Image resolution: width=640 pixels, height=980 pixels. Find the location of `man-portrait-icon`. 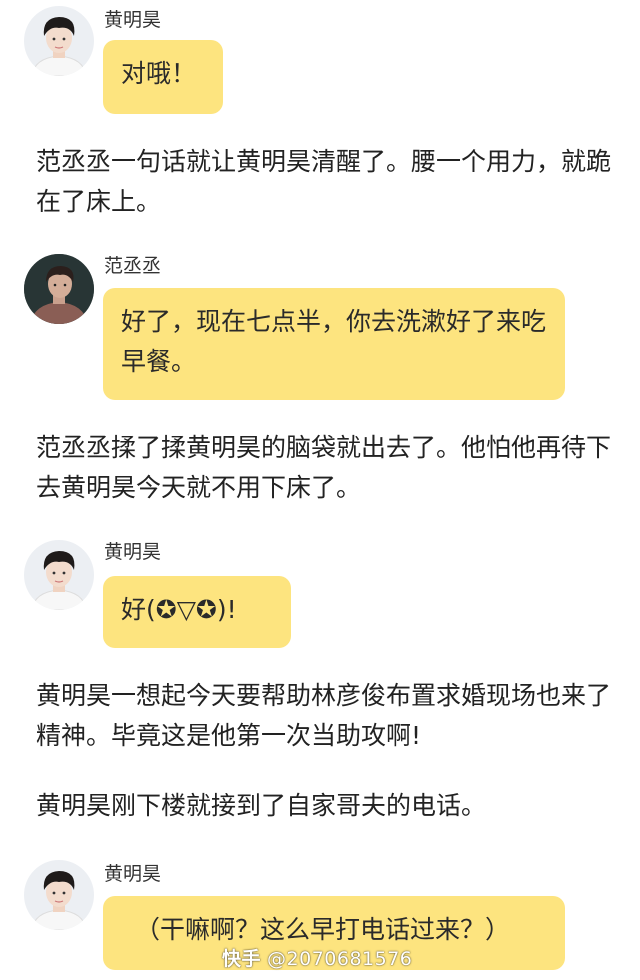

man-portrait-icon is located at coordinates (59, 289).